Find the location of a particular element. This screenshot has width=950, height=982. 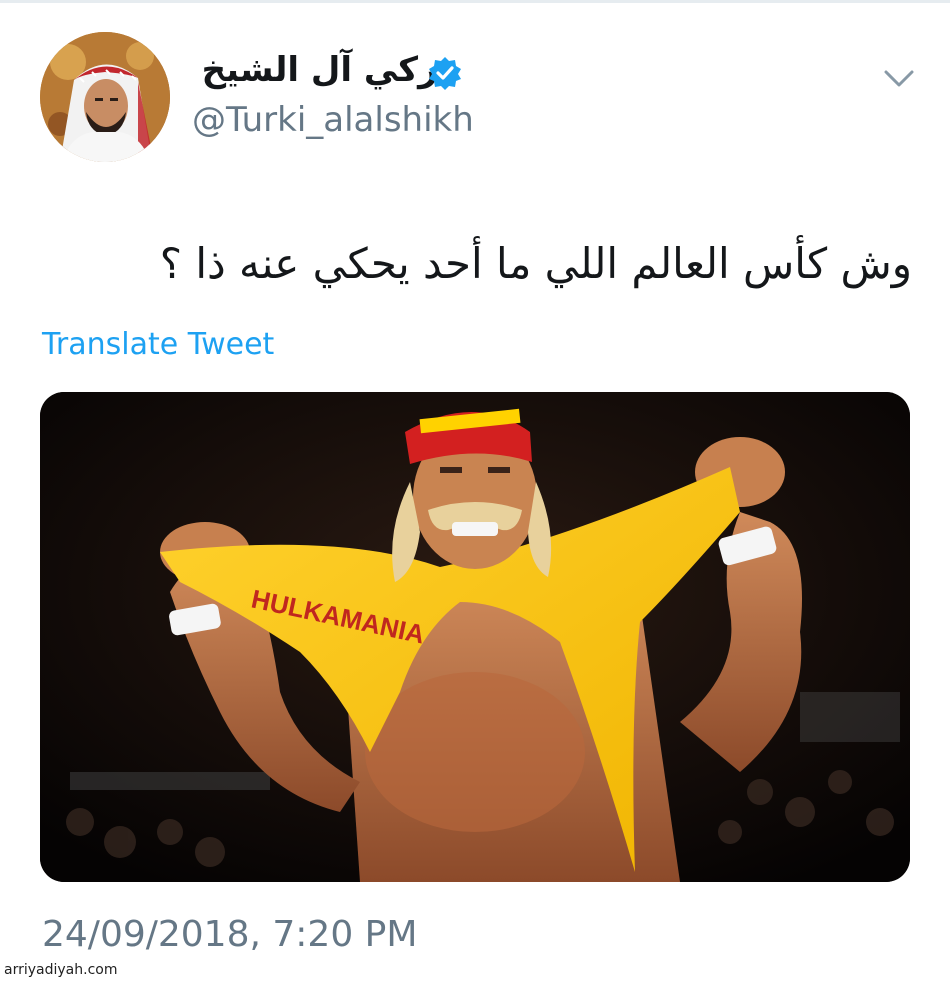

author-display-name: تركي آل الشيخ is located at coordinates (322, 70).